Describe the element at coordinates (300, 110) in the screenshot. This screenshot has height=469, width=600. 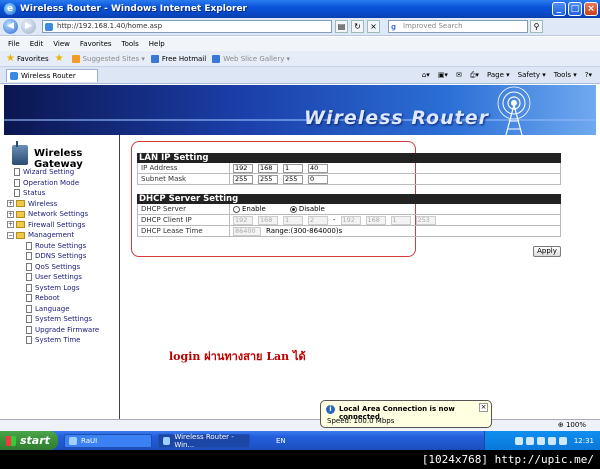
I see `router-banner: Wireless Router` at that location.